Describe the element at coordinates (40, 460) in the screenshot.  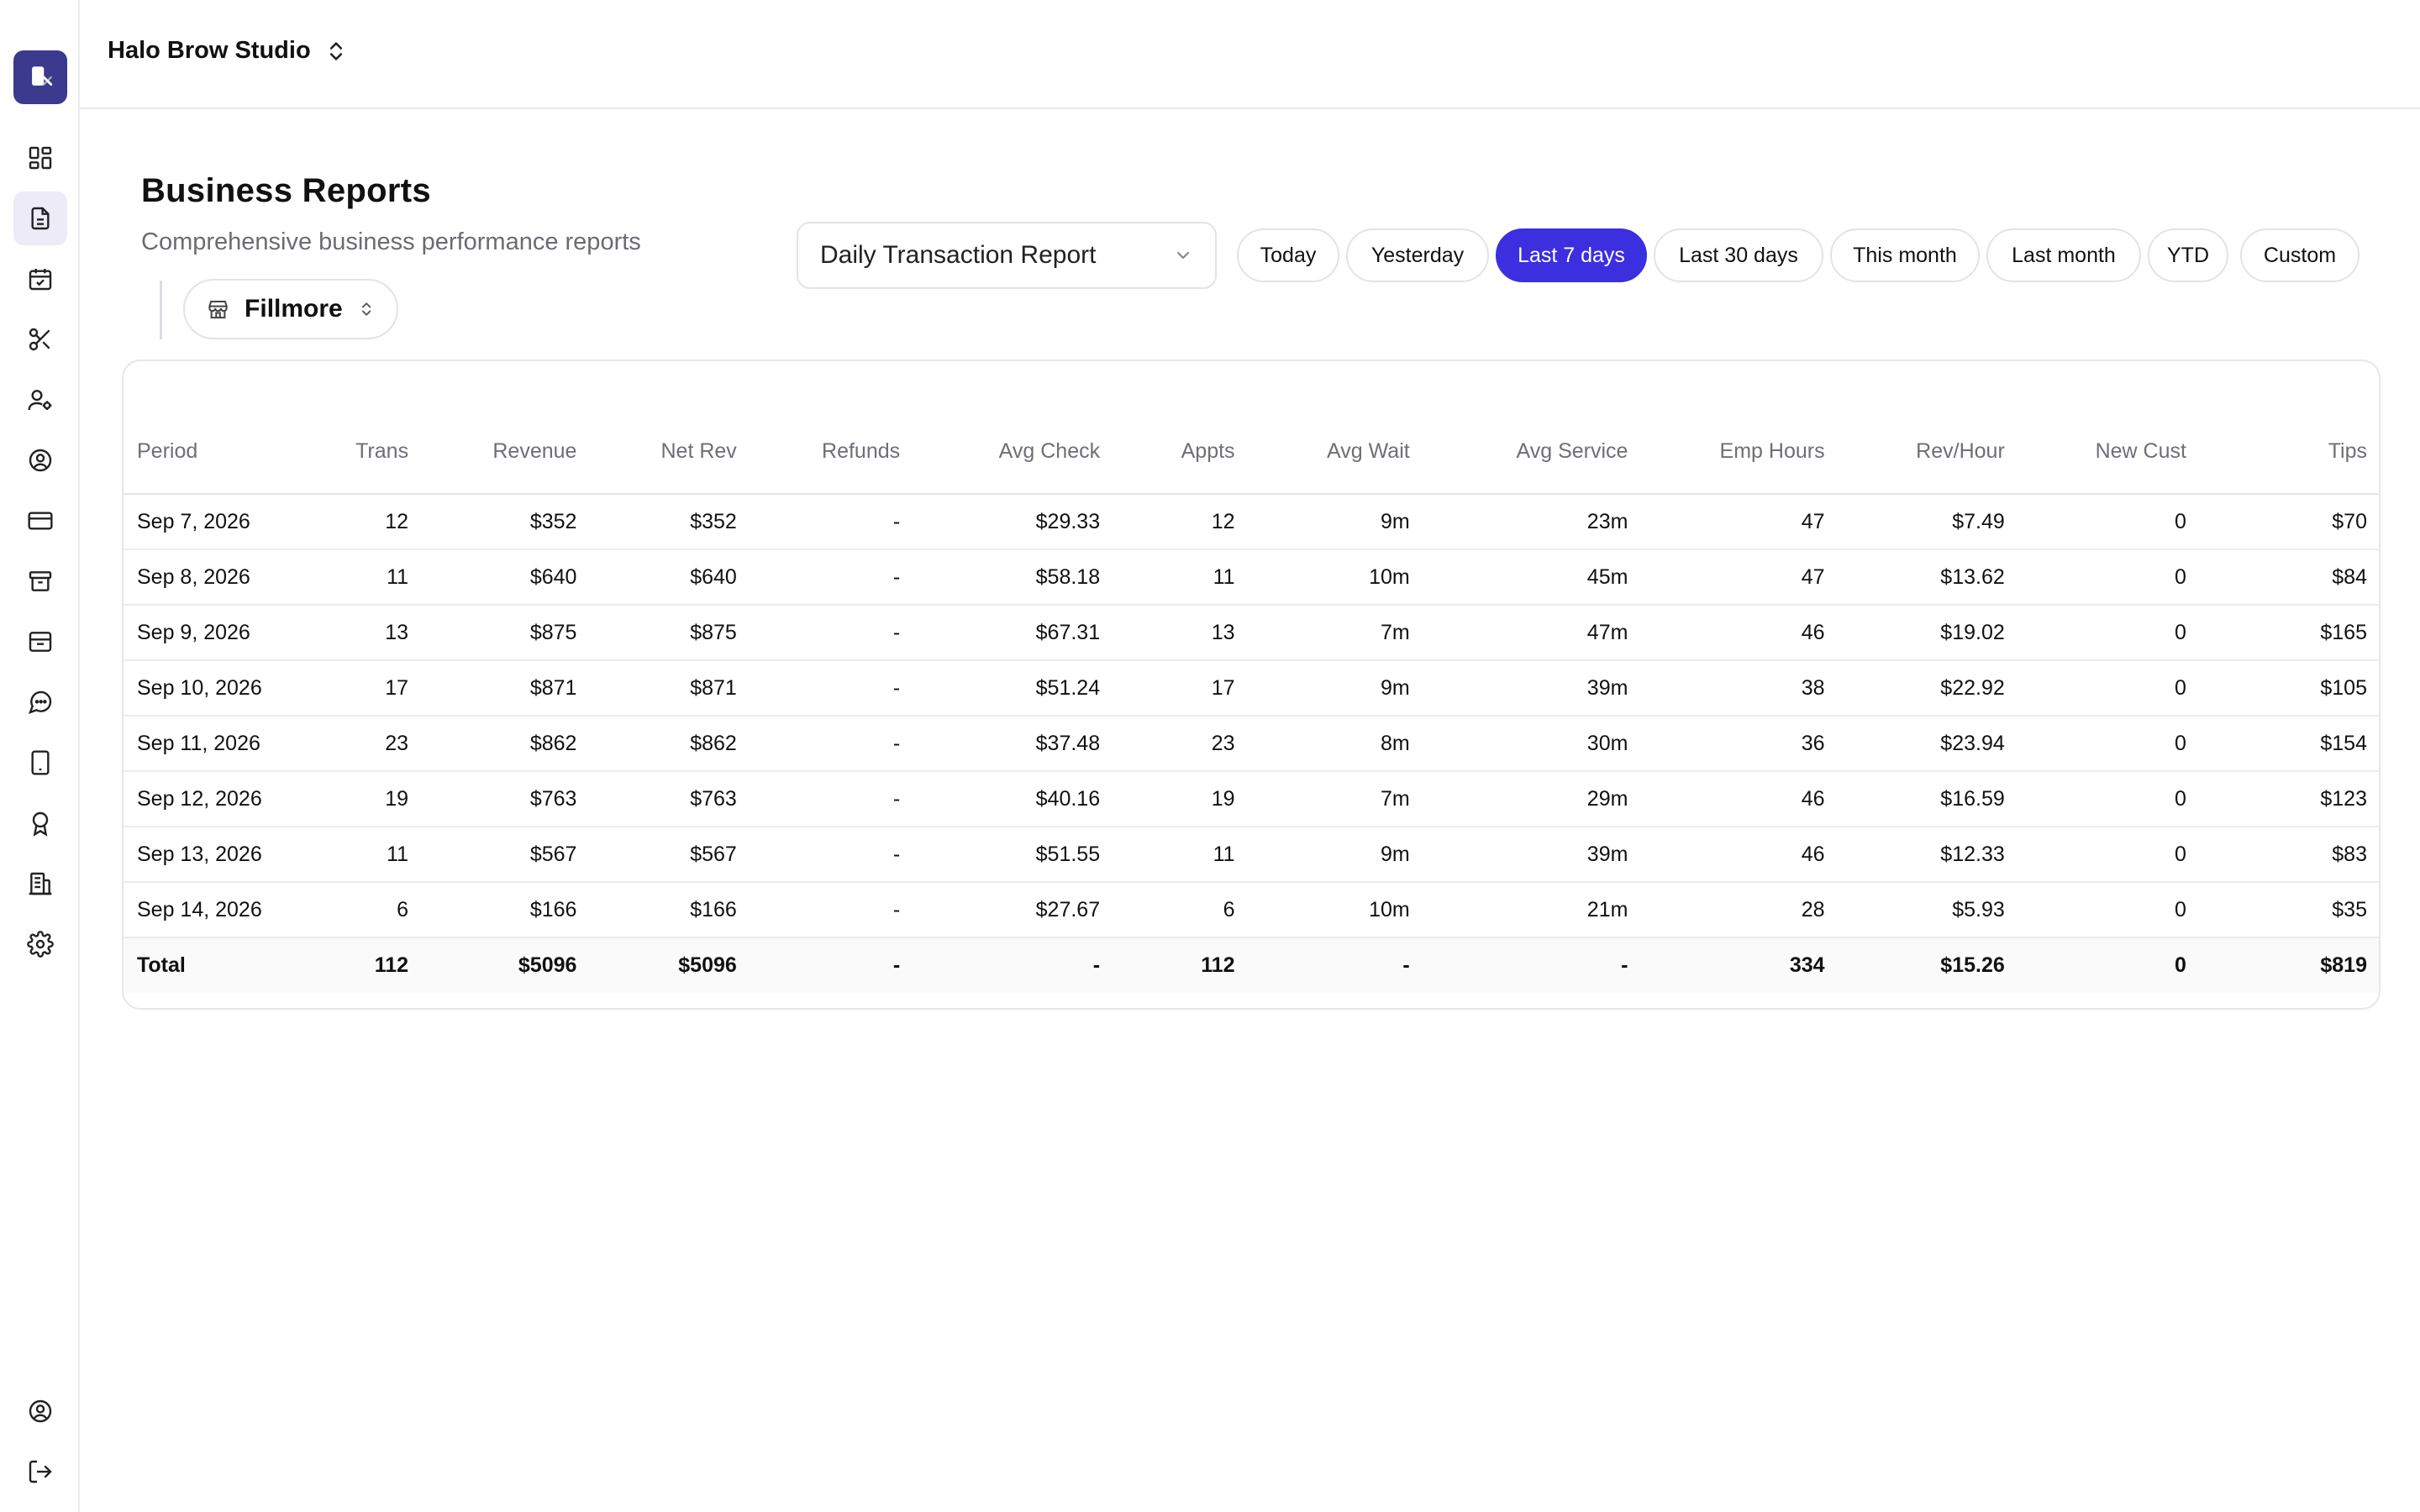
I see `sidebar-item-customers` at that location.